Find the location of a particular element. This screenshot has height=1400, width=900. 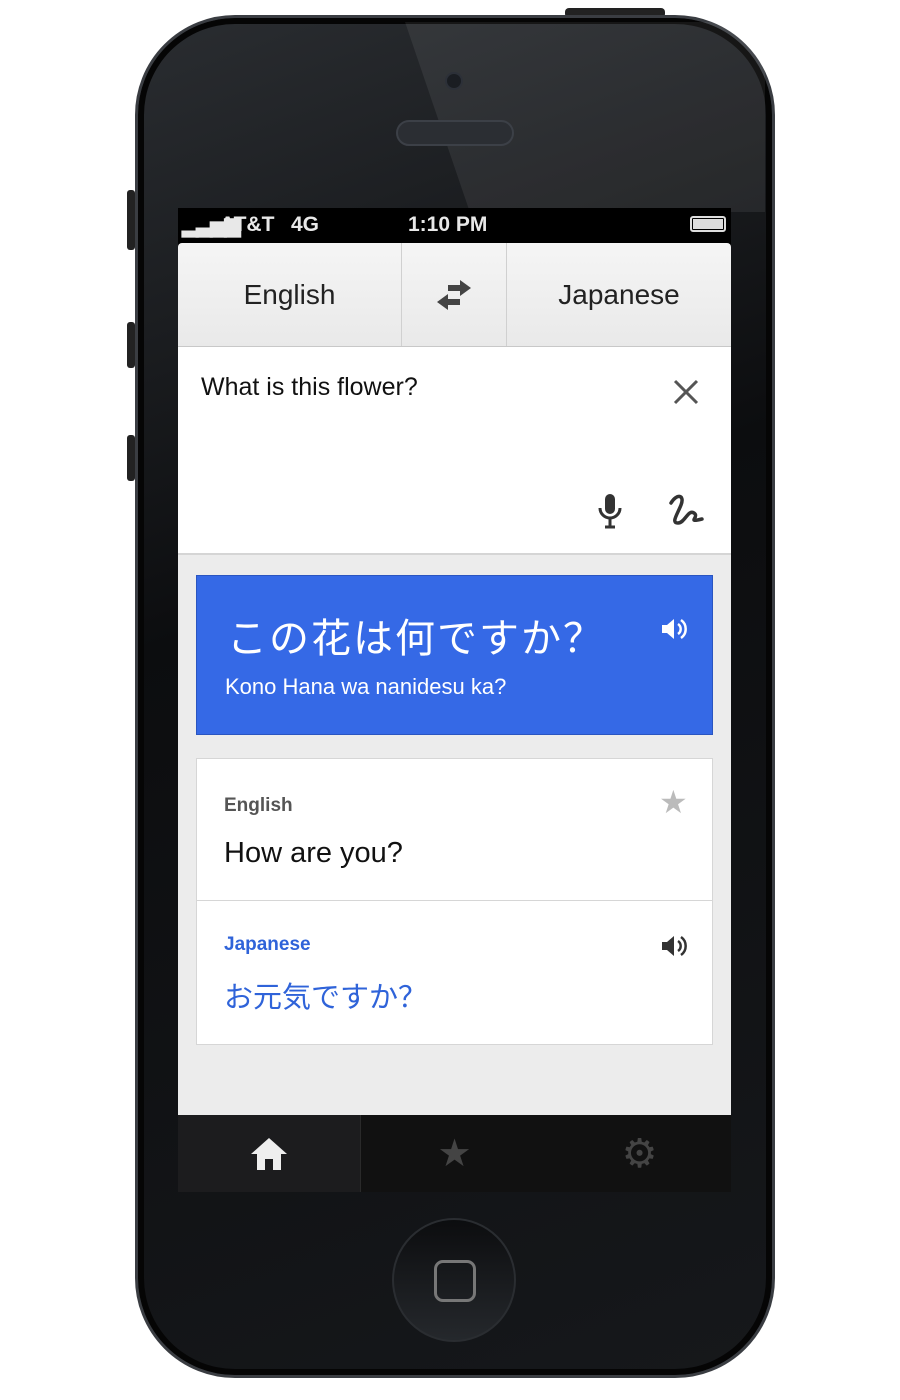

carrier: AT&T is located at coordinates (247, 224).